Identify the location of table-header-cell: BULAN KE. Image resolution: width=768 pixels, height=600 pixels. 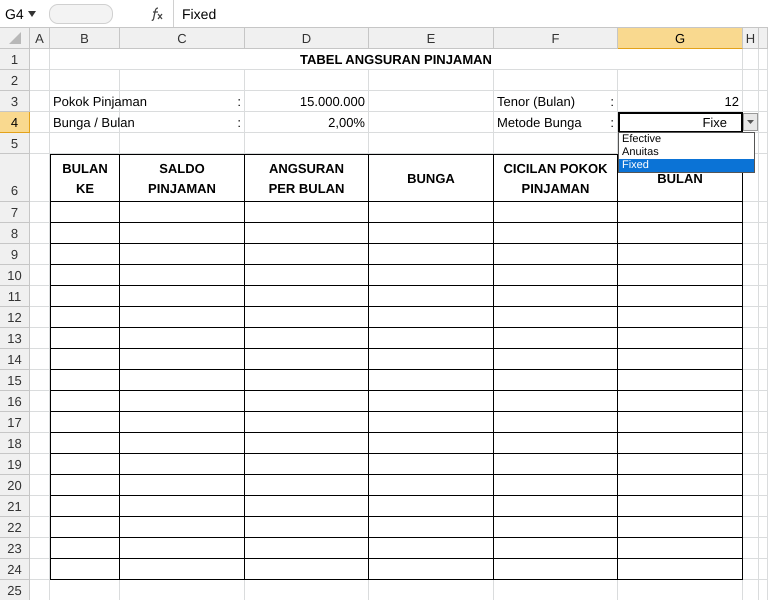
(85, 178).